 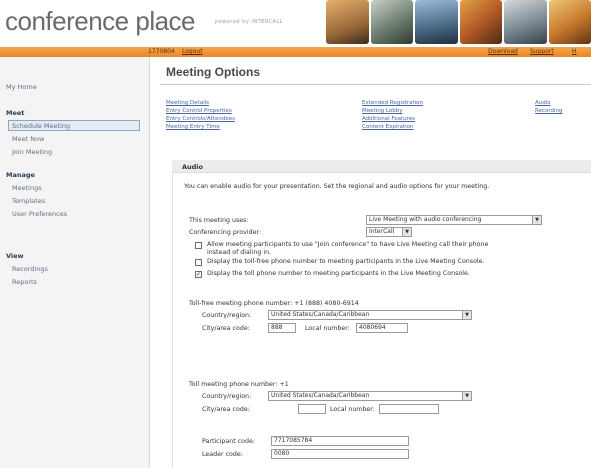 I want to click on support-link: Support, so click(x=542, y=51).